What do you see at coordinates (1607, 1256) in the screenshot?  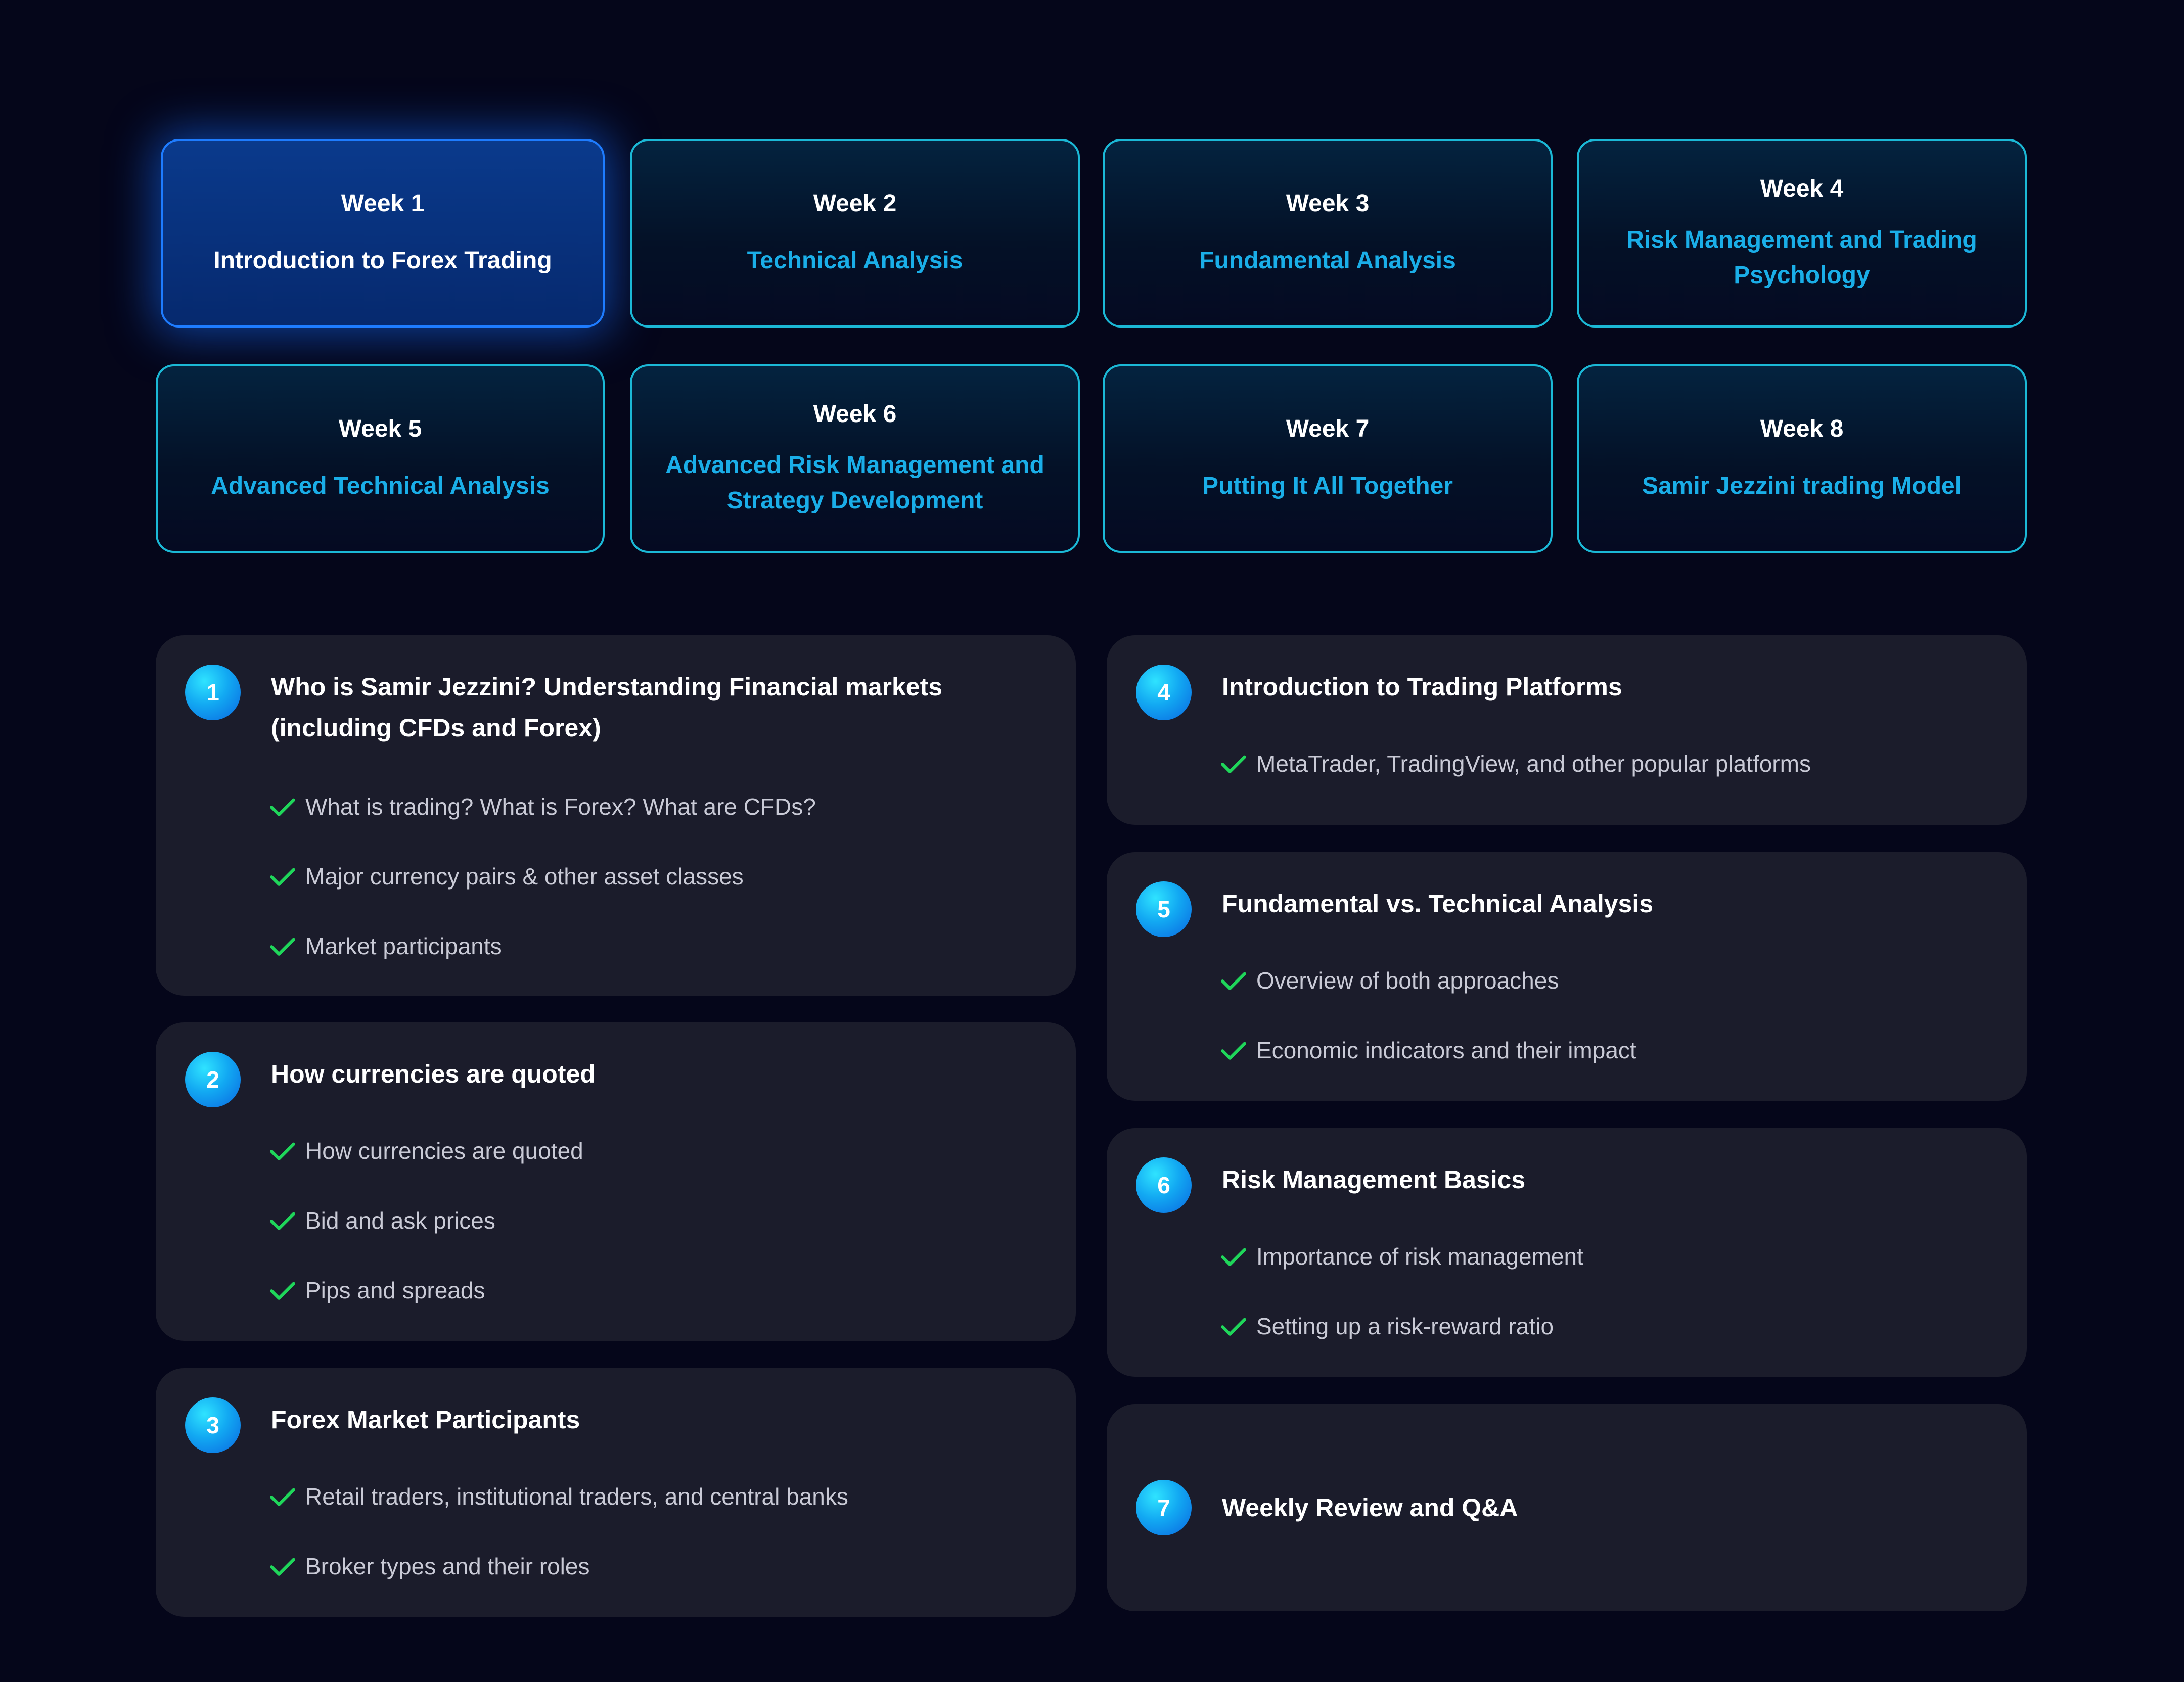 I see `list-item: Importance of risk management` at bounding box center [1607, 1256].